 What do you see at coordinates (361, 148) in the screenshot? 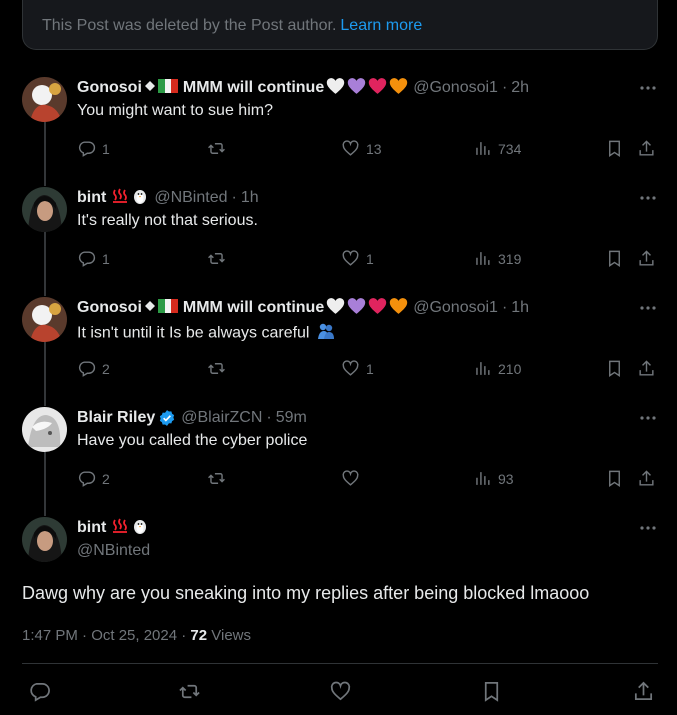
I see `like-button: 13` at bounding box center [361, 148].